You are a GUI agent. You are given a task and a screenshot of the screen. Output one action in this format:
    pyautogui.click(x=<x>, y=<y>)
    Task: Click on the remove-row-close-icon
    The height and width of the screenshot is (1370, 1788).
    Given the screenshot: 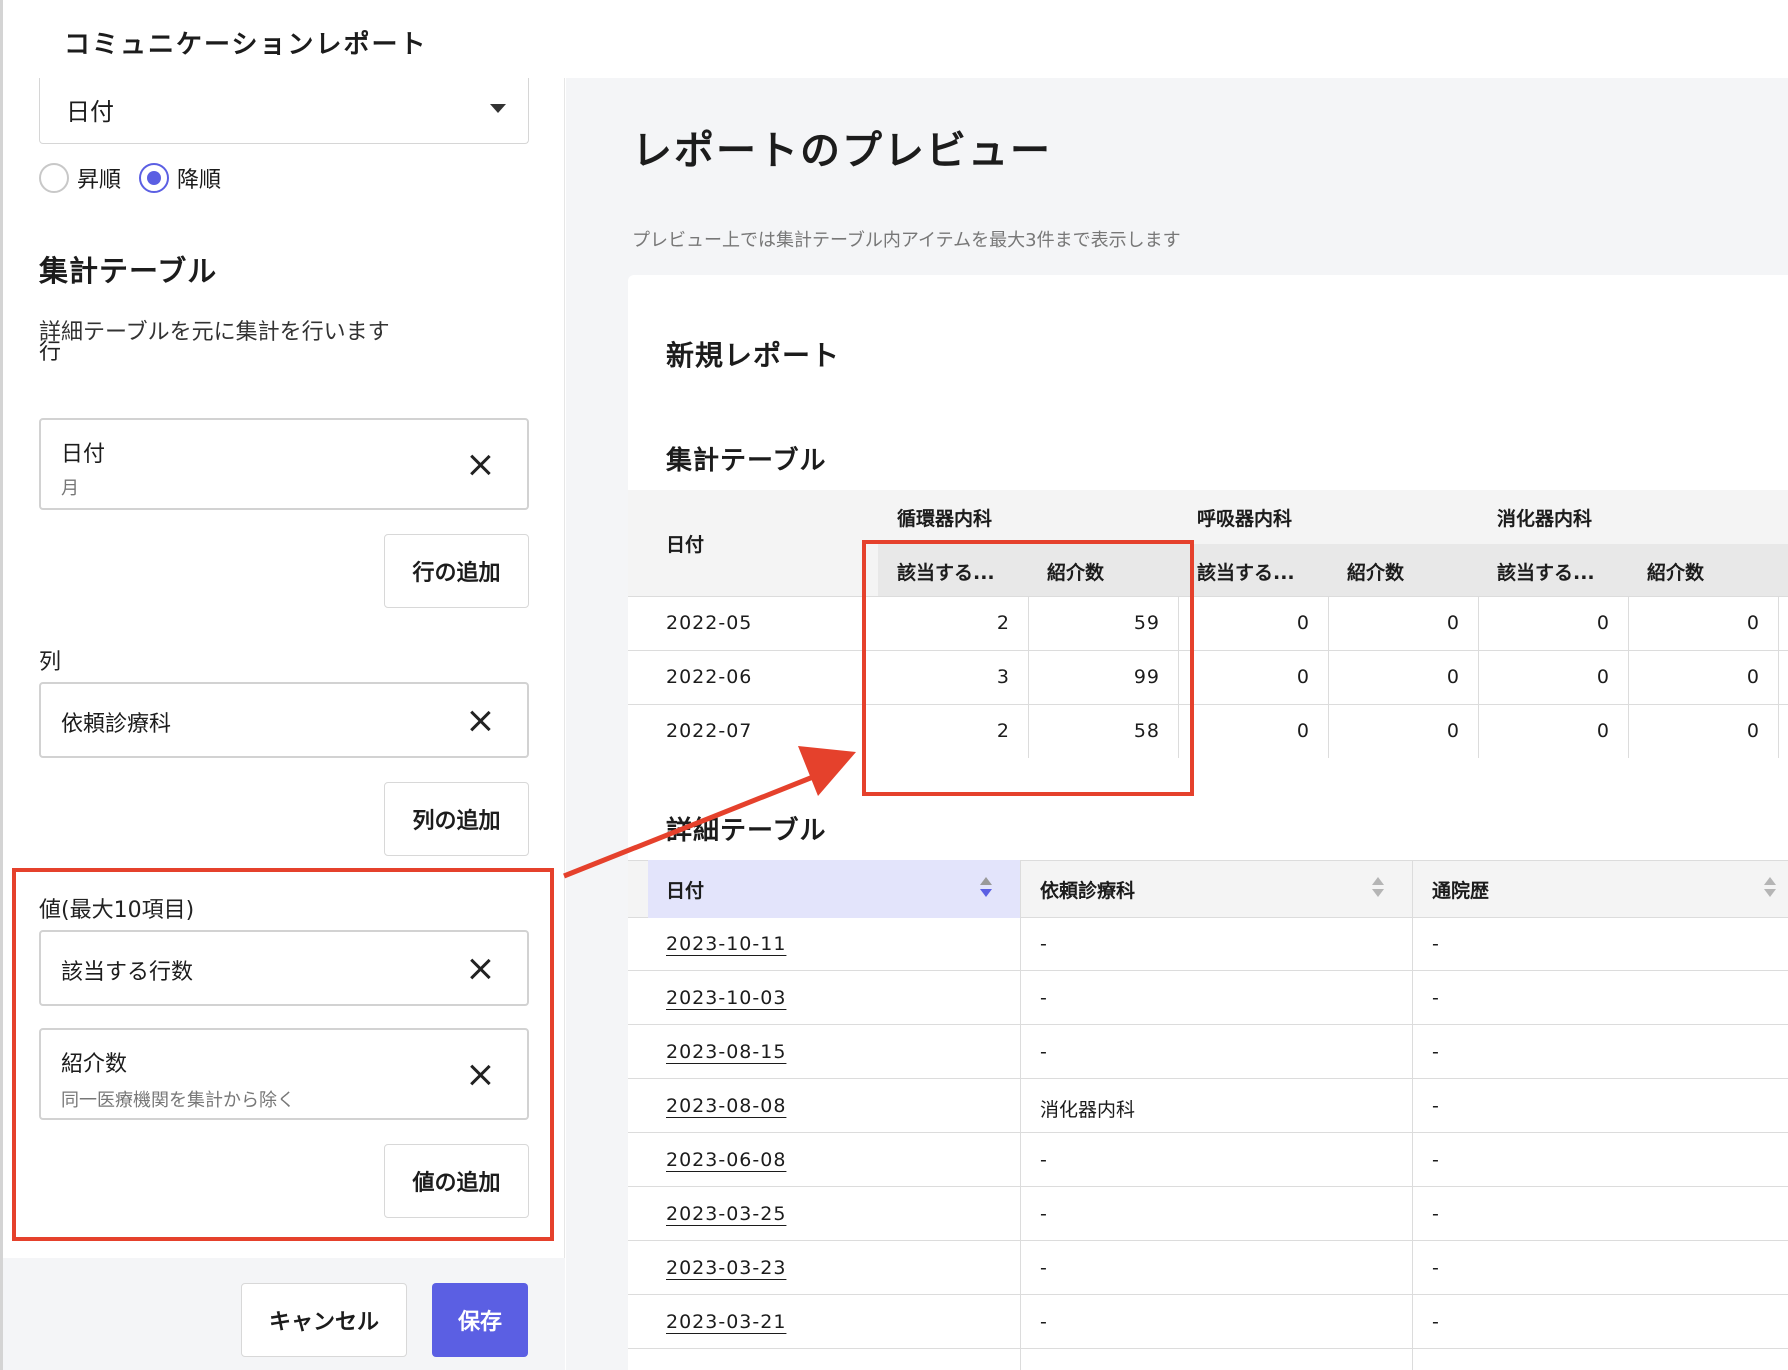 What is the action you would take?
    pyautogui.click(x=480, y=465)
    